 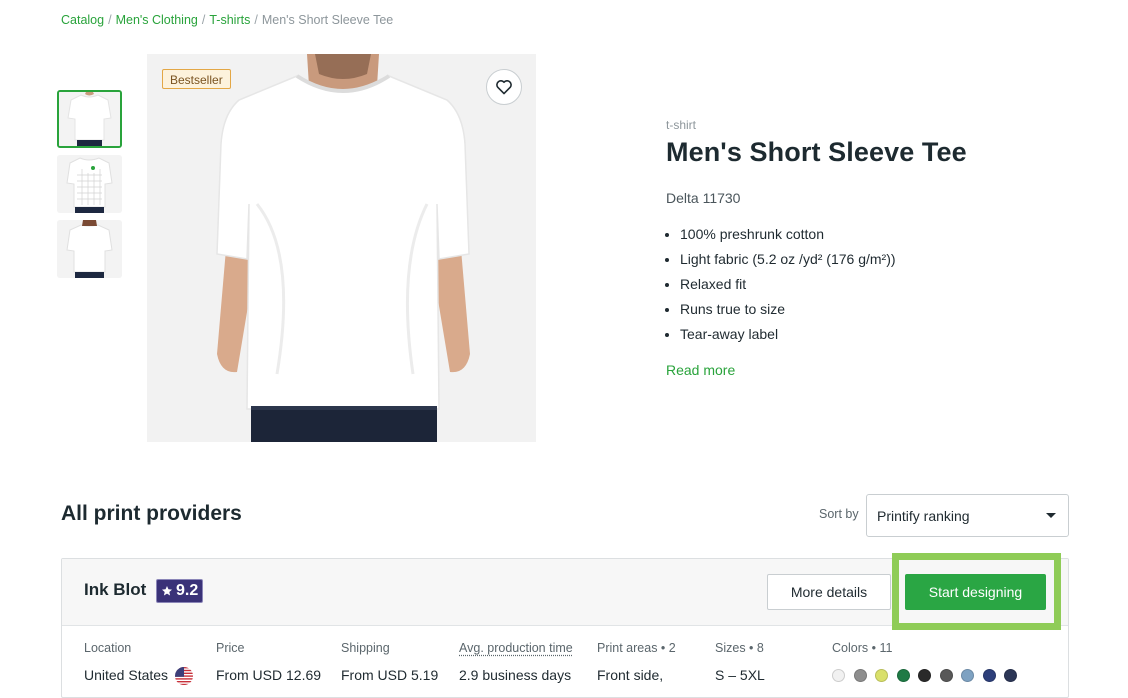 I want to click on product-model: Delta 11730, so click(x=703, y=198).